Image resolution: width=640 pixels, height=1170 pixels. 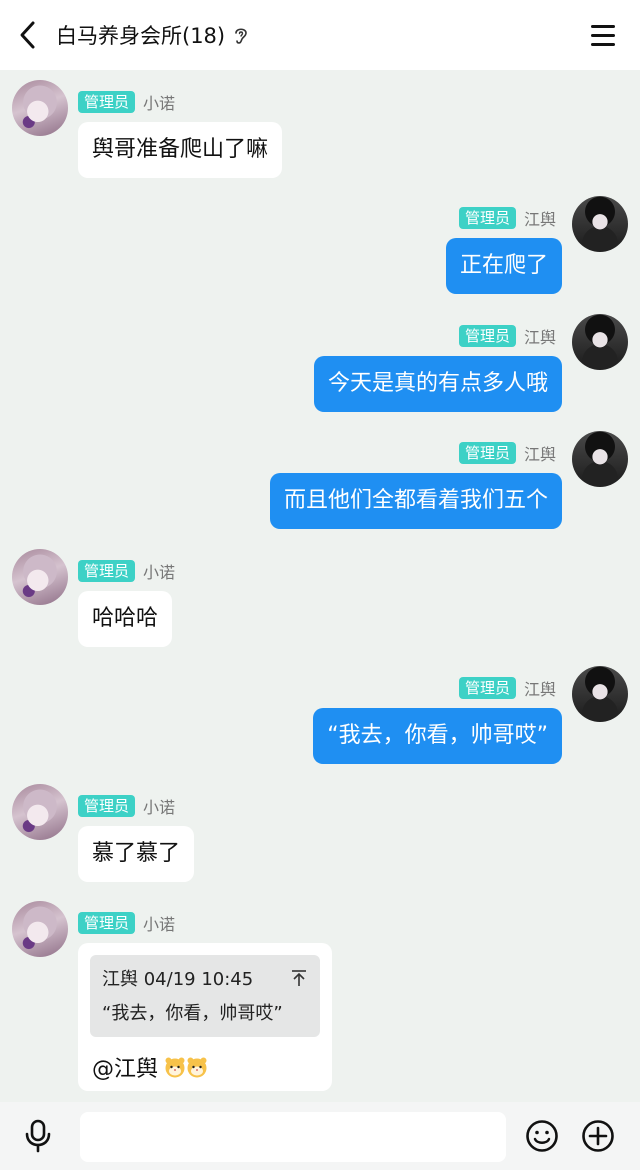 What do you see at coordinates (293, 1137) in the screenshot?
I see `message-input` at bounding box center [293, 1137].